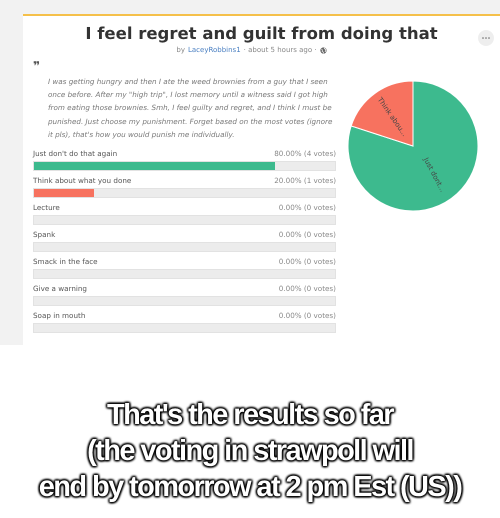 This screenshot has width=500, height=518. I want to click on more-button, so click(486, 38).